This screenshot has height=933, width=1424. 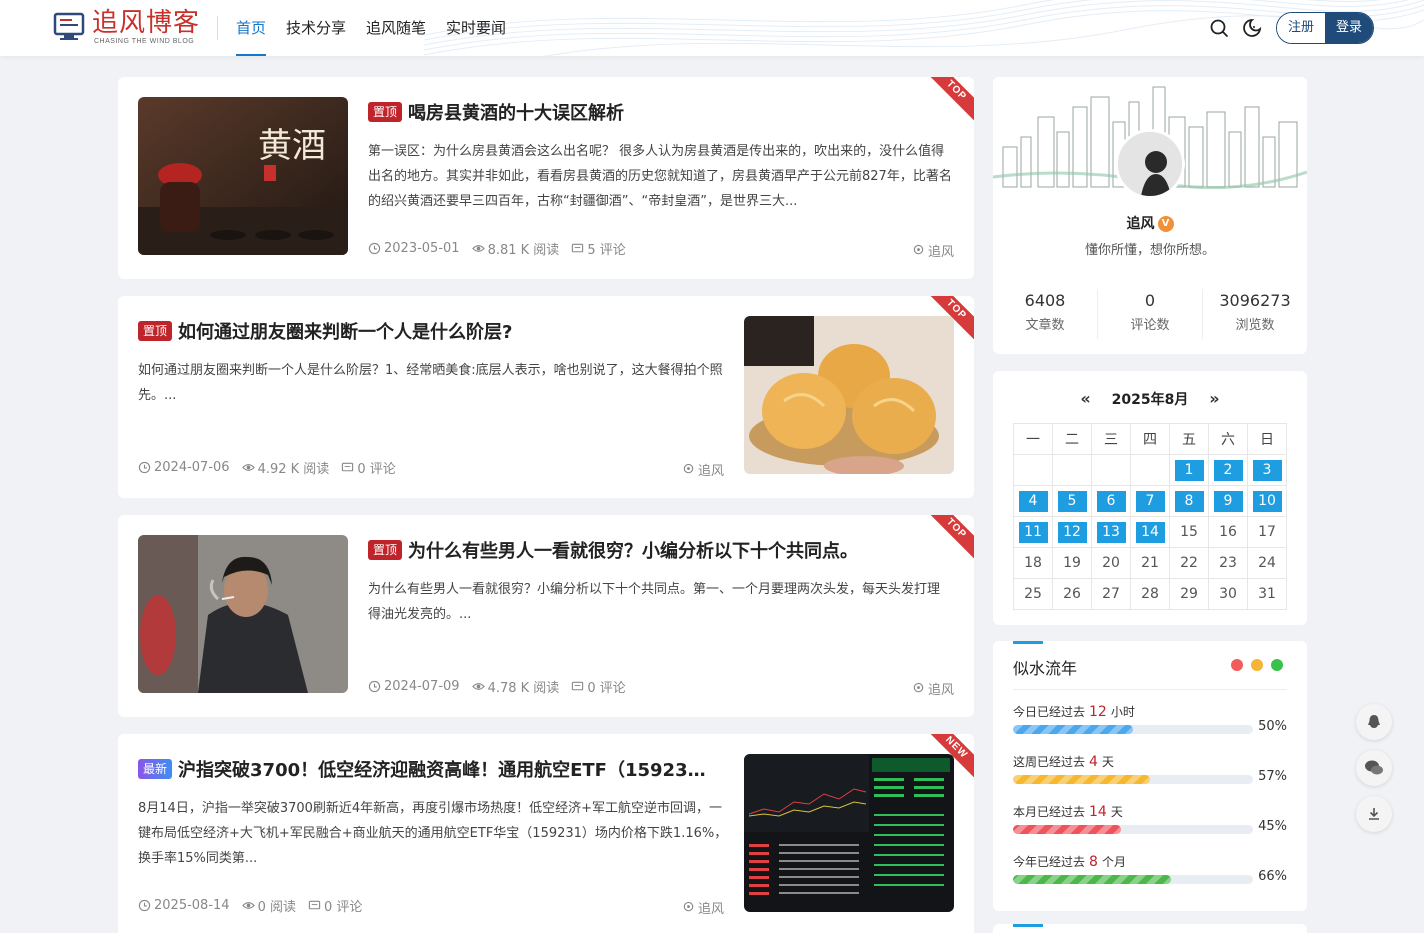 I want to click on post-title-text: 如何通过朋友圈来判断一个人是什么阶层?, so click(x=345, y=331).